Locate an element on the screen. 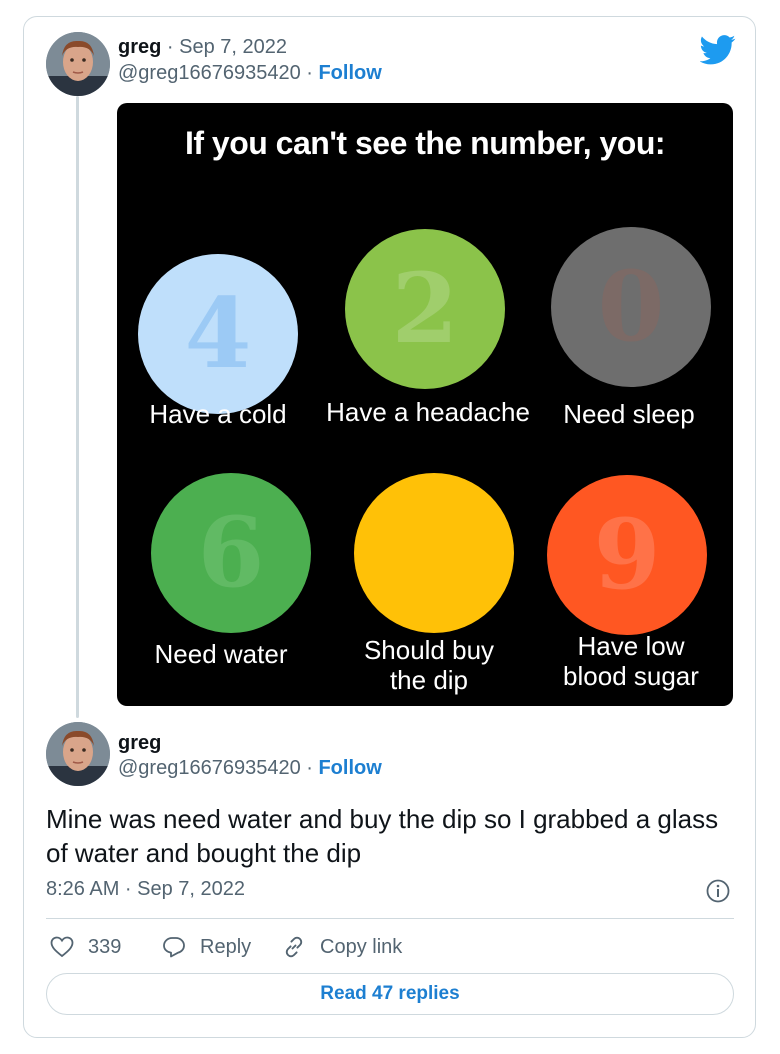 The height and width of the screenshot is (1054, 780). circle-cold: 4 is located at coordinates (218, 334).